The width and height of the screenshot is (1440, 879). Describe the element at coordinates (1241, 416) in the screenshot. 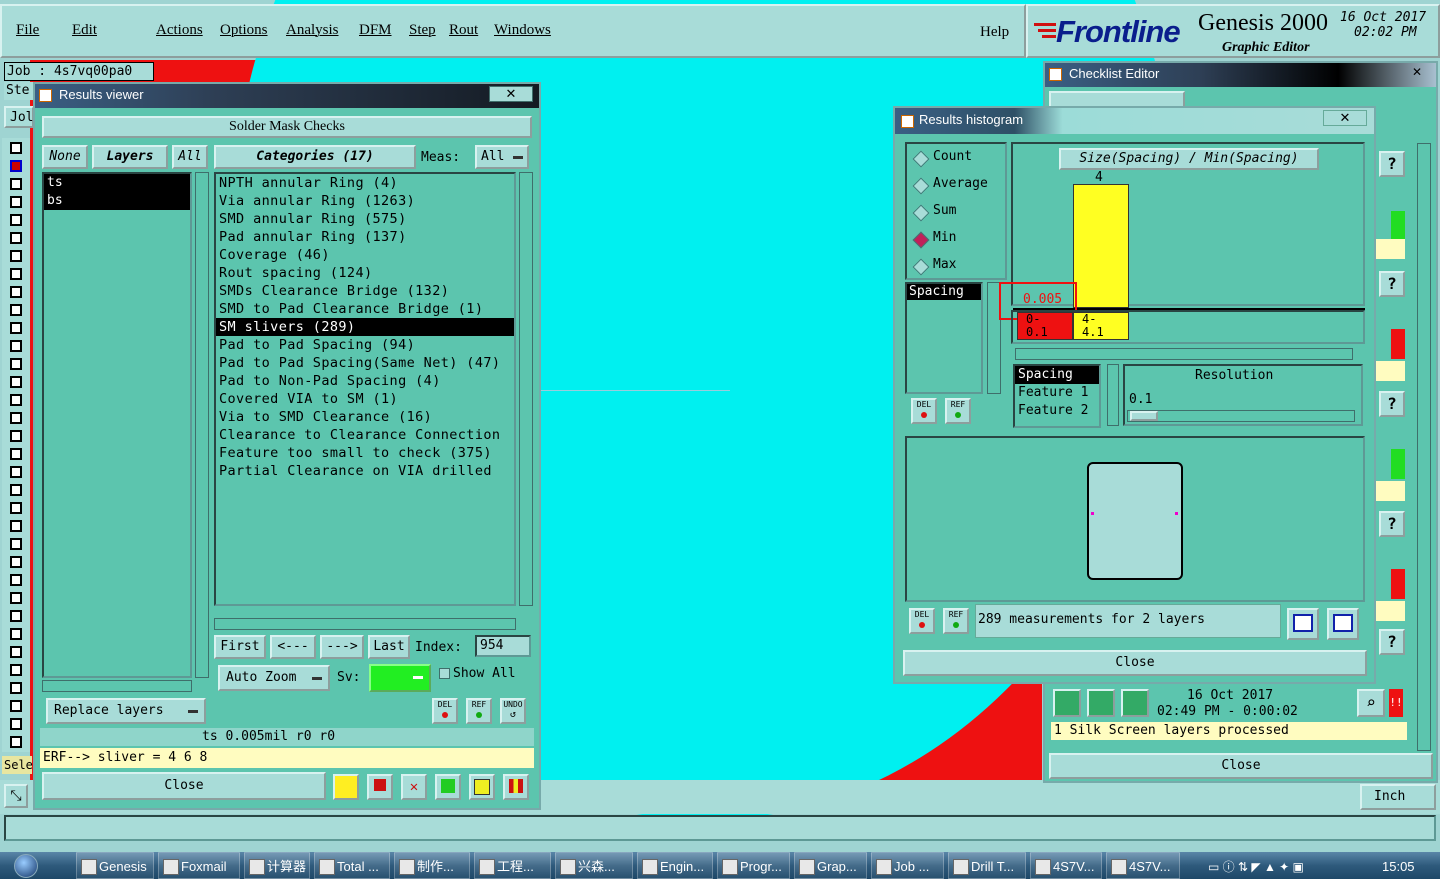

I see `resolution-slider` at that location.